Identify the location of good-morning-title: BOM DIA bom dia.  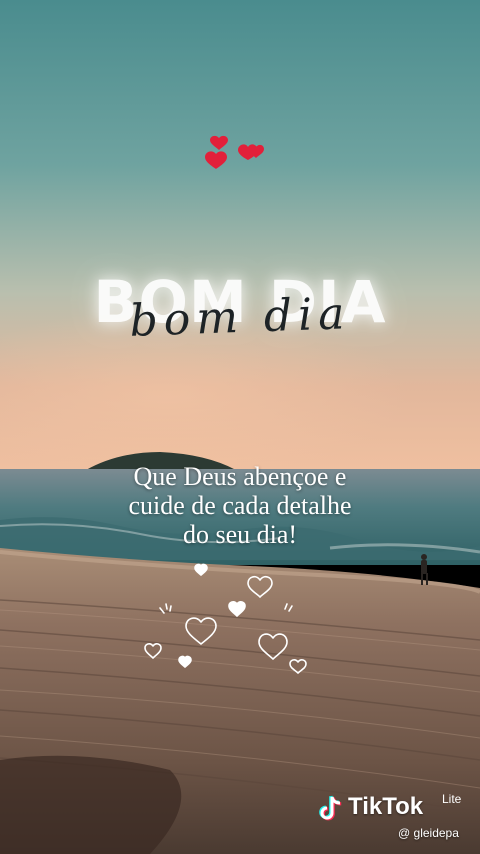
(240, 313).